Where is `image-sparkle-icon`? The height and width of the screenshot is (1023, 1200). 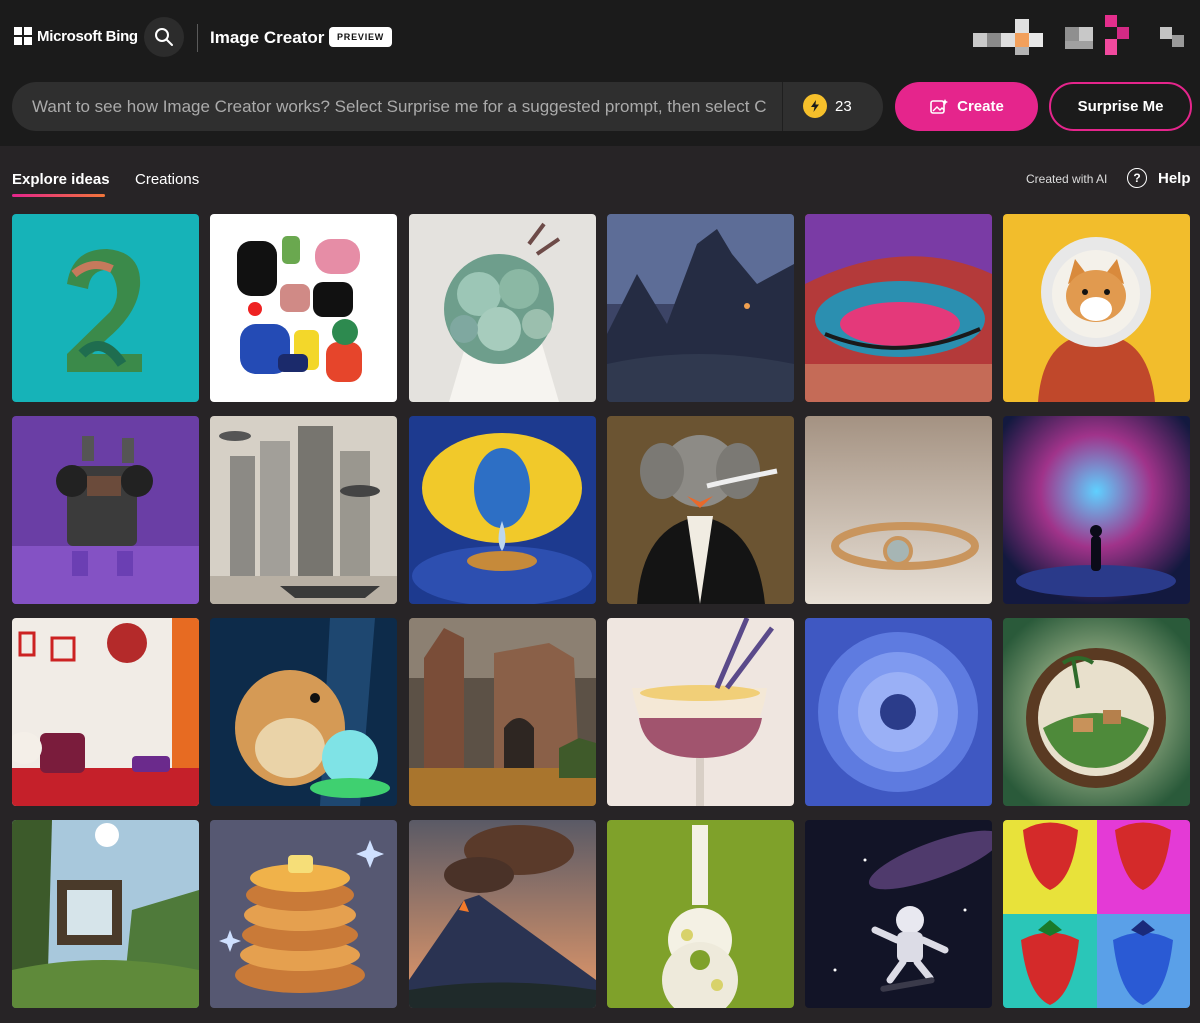
image-sparkle-icon is located at coordinates (939, 106).